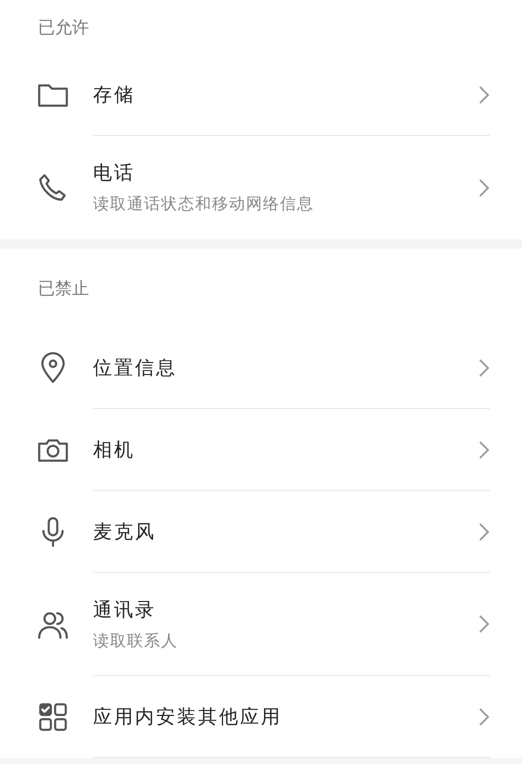 The height and width of the screenshot is (764, 522). I want to click on permission-label: 麦克风, so click(125, 532).